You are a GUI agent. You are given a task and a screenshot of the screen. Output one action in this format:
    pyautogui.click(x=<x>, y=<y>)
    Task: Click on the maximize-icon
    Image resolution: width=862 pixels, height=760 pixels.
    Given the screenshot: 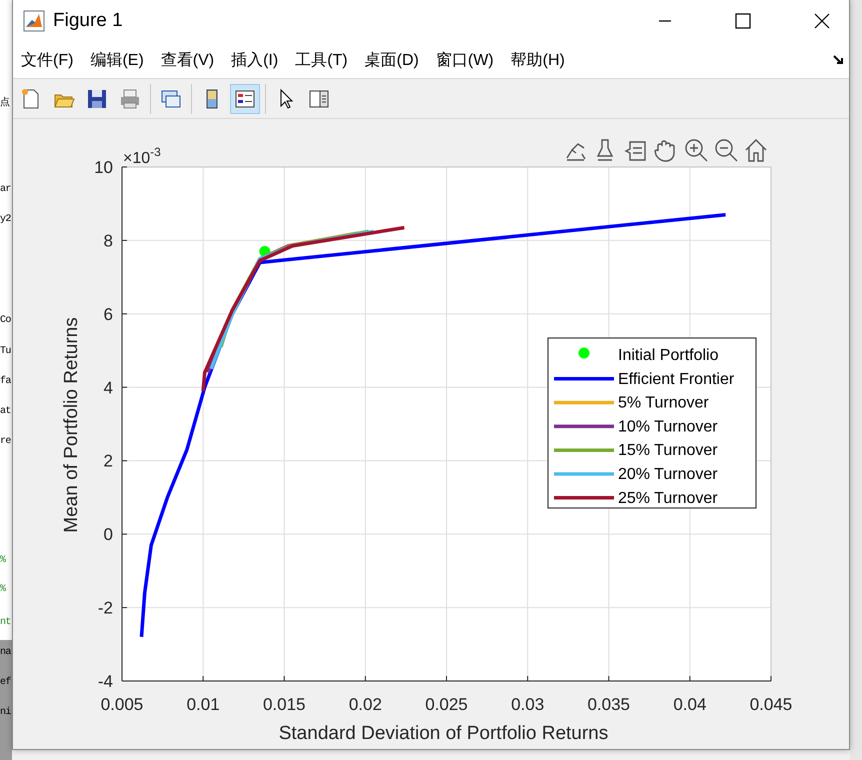 What is the action you would take?
    pyautogui.click(x=743, y=21)
    